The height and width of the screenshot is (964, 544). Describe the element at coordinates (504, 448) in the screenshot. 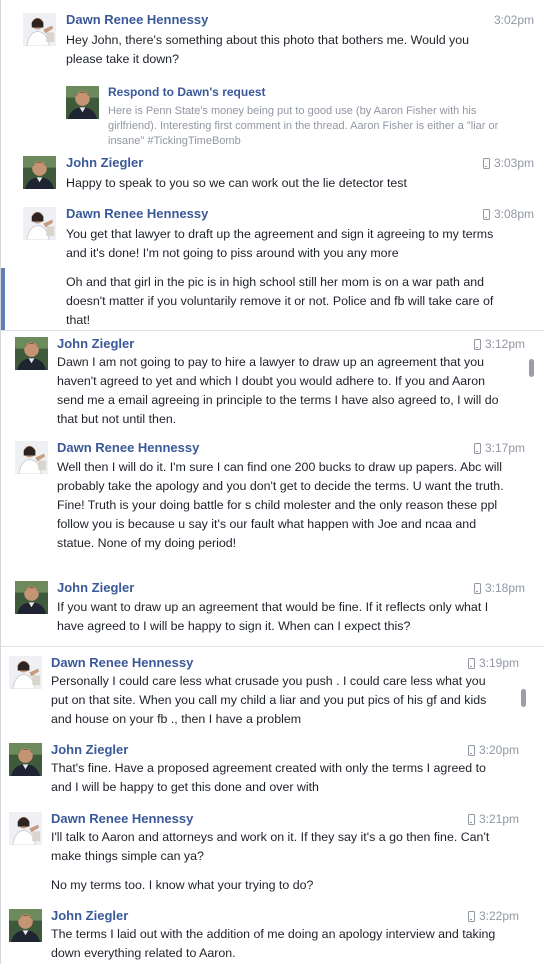

I see `timestamp-text: 3:17pm` at that location.